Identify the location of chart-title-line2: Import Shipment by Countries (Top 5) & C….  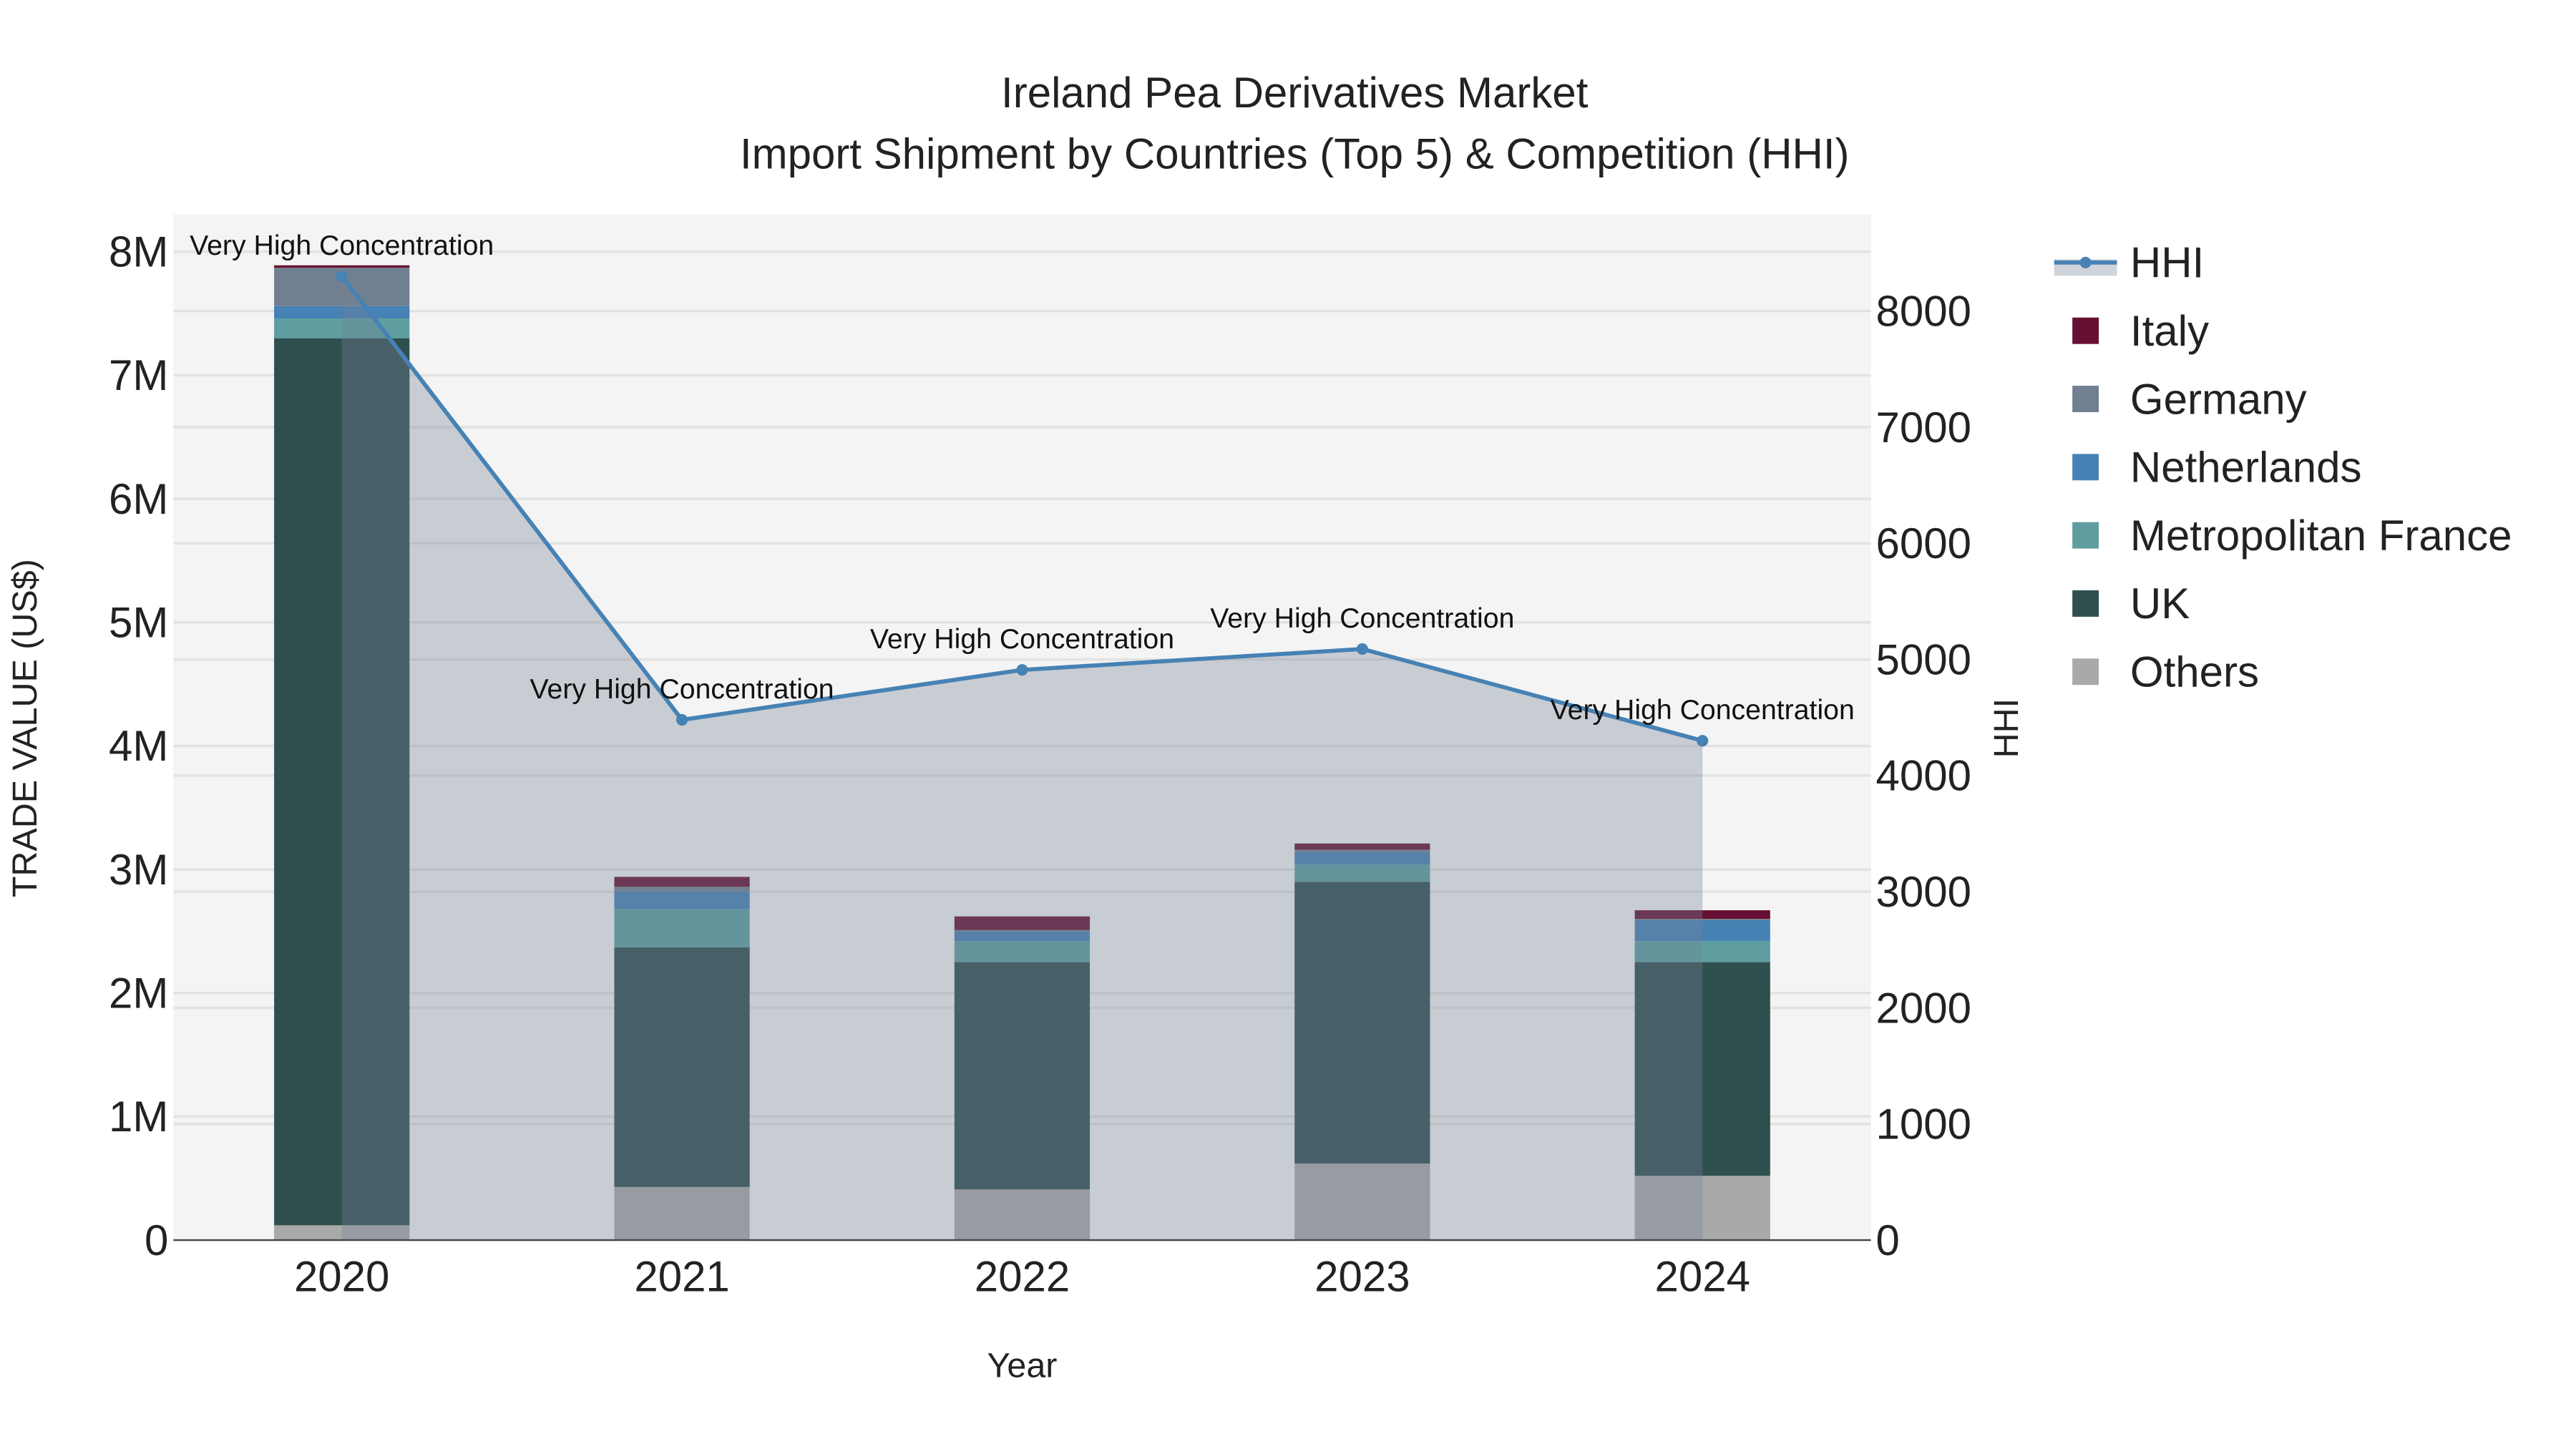
(1295, 153).